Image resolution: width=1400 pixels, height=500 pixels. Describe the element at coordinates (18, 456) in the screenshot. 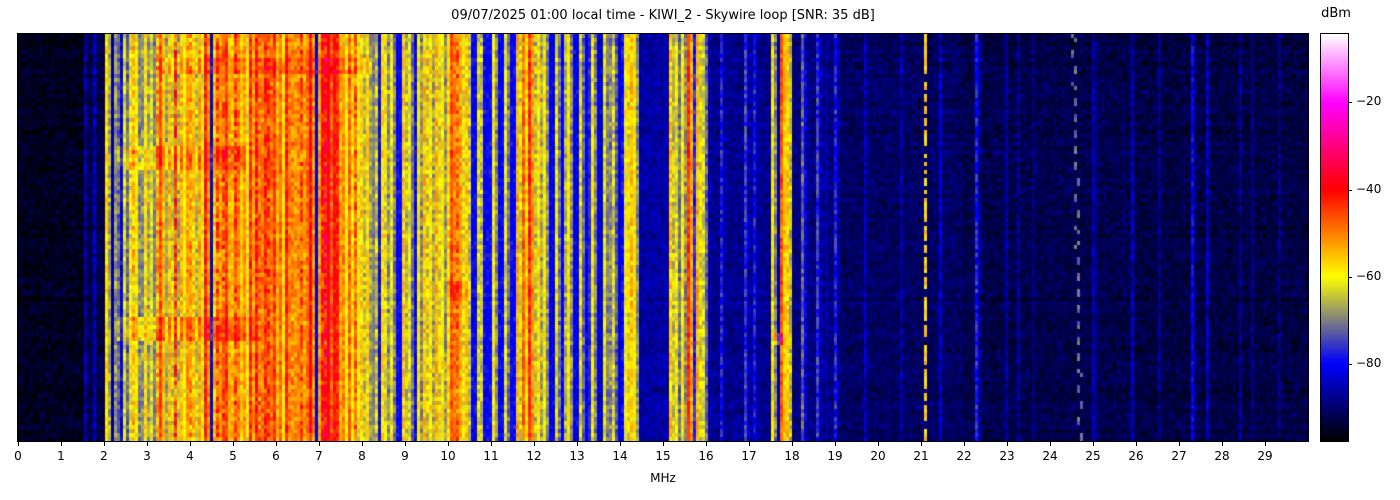

I see `x-tick-label: 0` at that location.